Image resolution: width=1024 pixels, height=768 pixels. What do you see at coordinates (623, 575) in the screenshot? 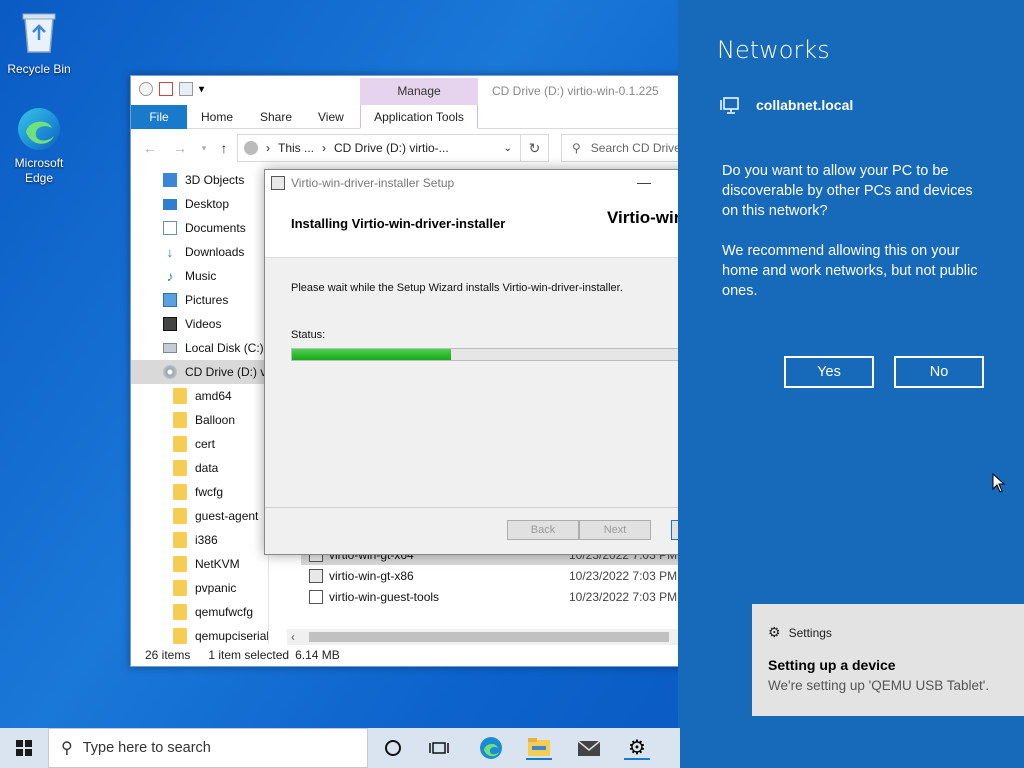
I see `file-date: 10/23/2022 7:03 PM` at bounding box center [623, 575].